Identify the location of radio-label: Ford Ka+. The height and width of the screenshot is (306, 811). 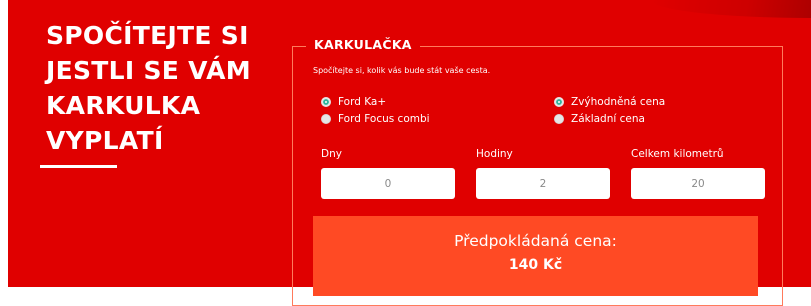
(362, 102).